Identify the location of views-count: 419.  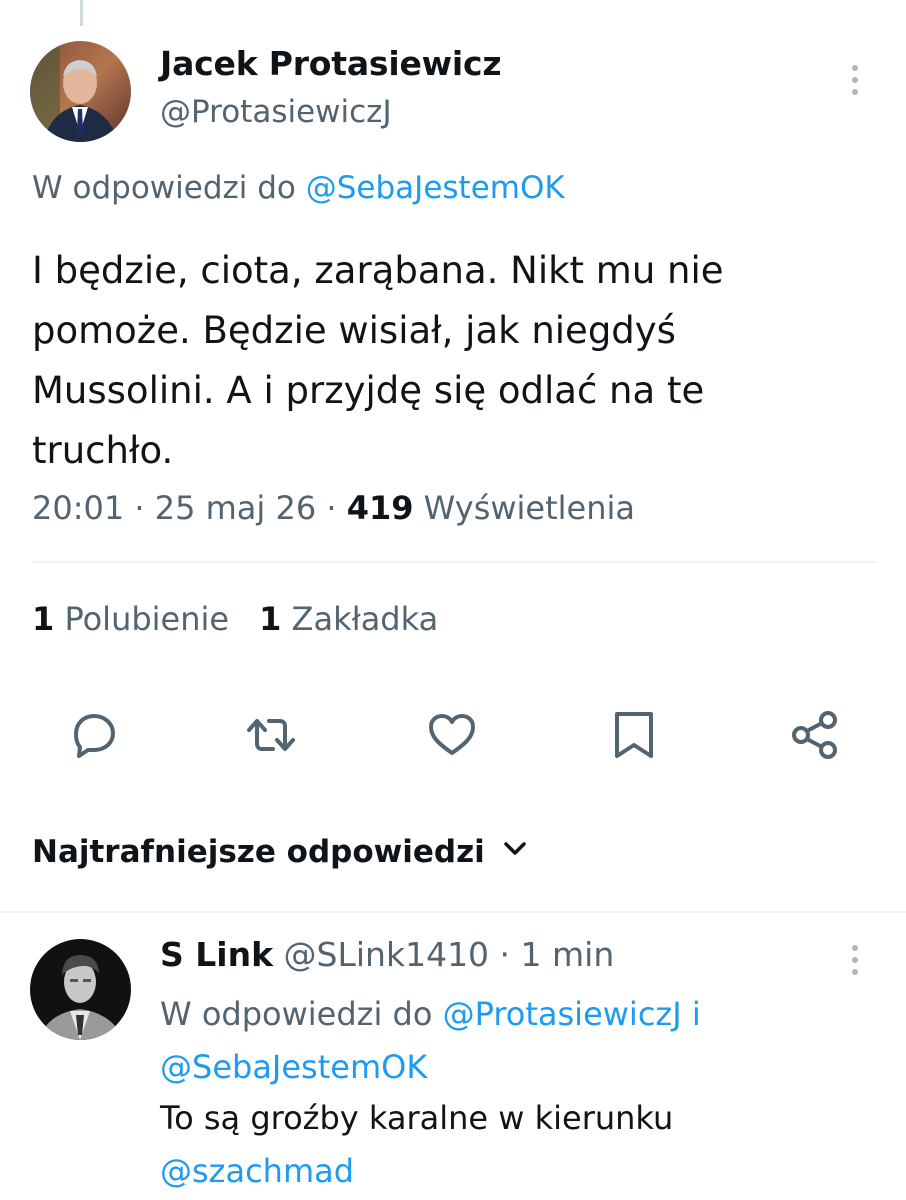
(380, 508).